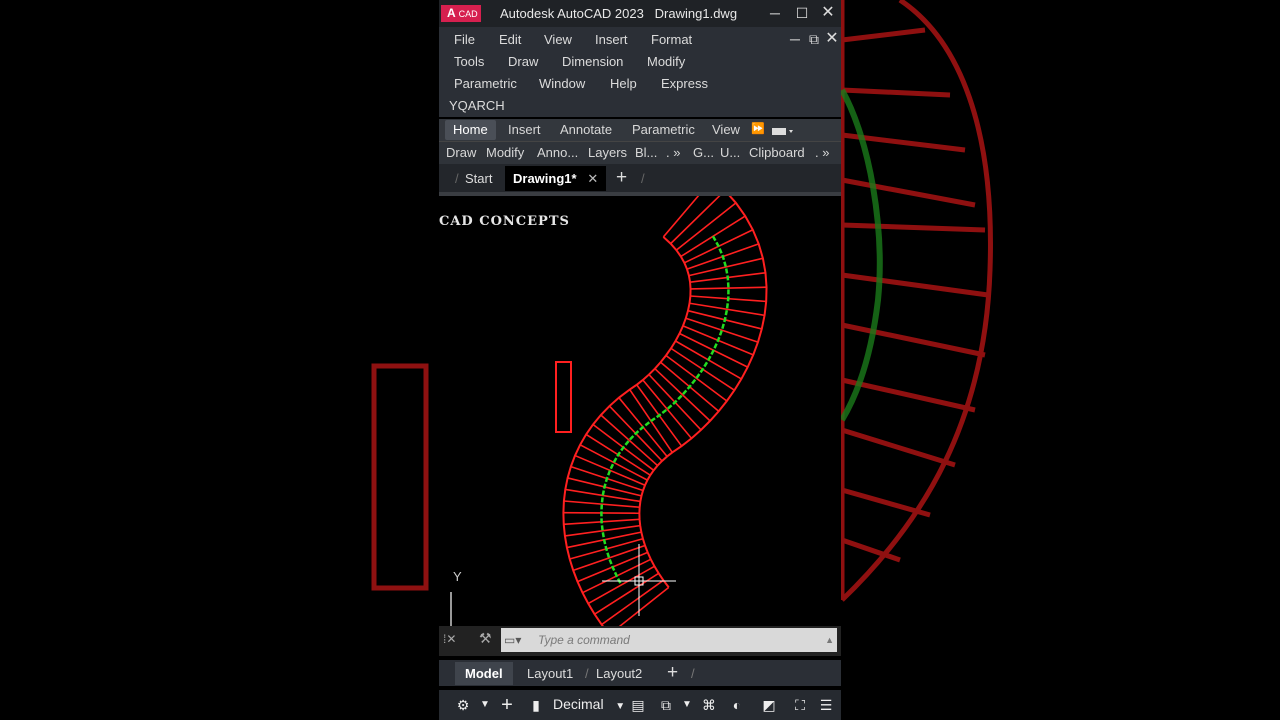 The height and width of the screenshot is (720, 1280). I want to click on viewport-icon: ⧉, so click(666, 705).